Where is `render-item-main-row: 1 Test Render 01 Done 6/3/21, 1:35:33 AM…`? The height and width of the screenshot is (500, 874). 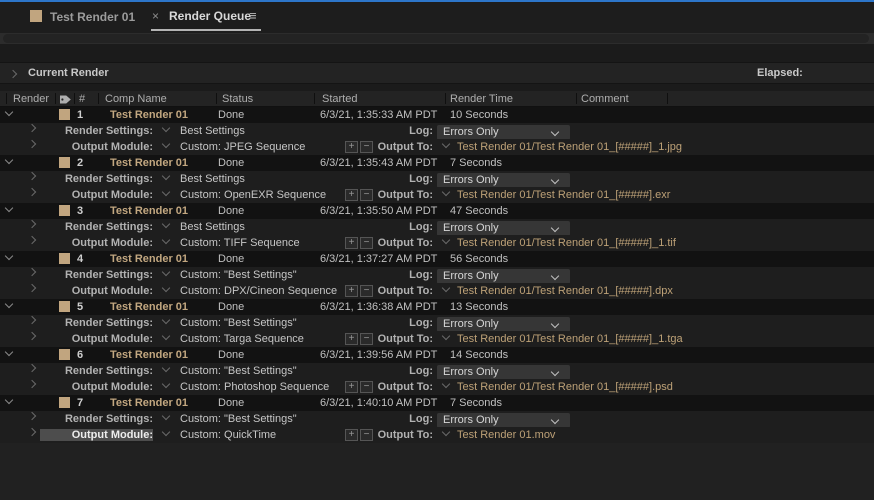
render-item-main-row: 1 Test Render 01 Done 6/3/21, 1:35:33 AM… is located at coordinates (437, 115).